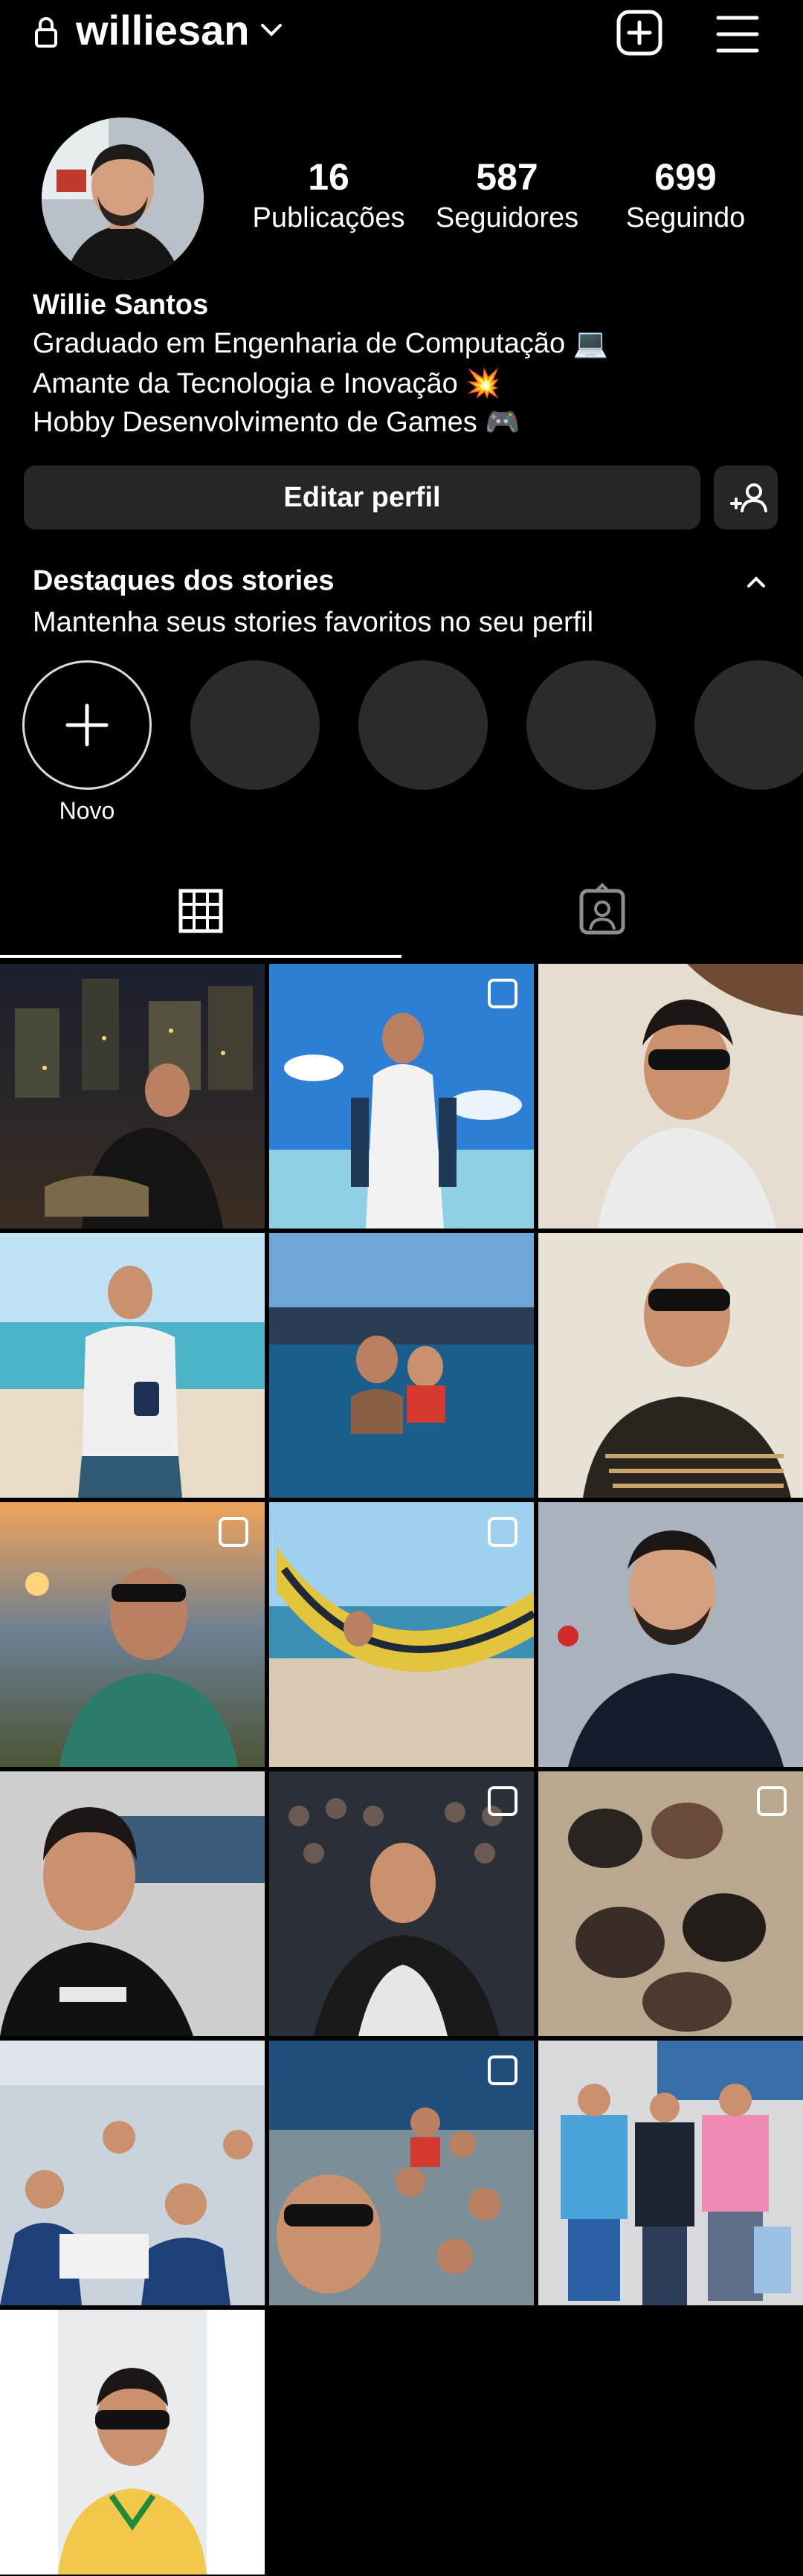 Image resolution: width=803 pixels, height=2576 pixels. I want to click on active-tab-indicator, so click(201, 956).